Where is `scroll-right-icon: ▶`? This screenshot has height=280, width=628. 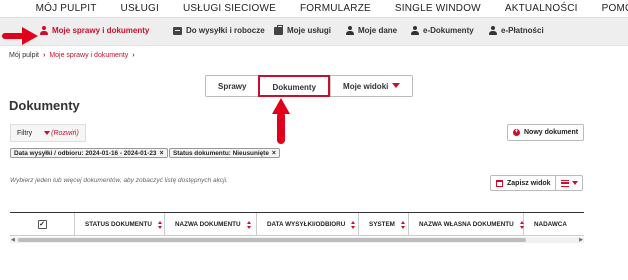
scroll-right-icon: ▶ is located at coordinates (581, 240).